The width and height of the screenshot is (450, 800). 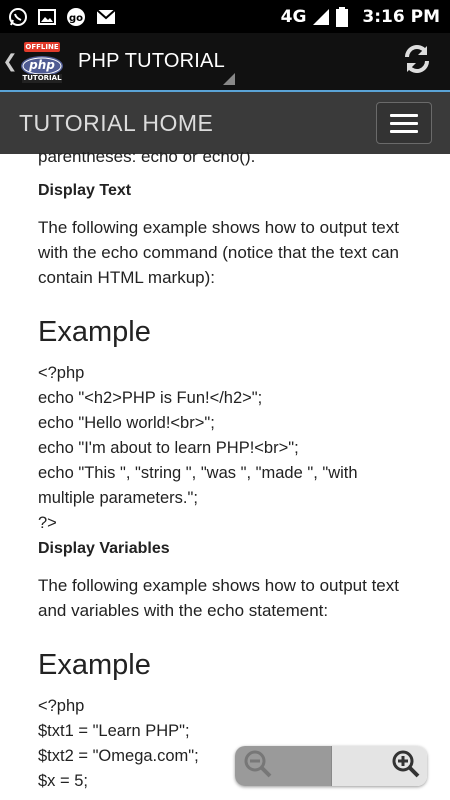 I want to click on logo-word: php, so click(x=42, y=64).